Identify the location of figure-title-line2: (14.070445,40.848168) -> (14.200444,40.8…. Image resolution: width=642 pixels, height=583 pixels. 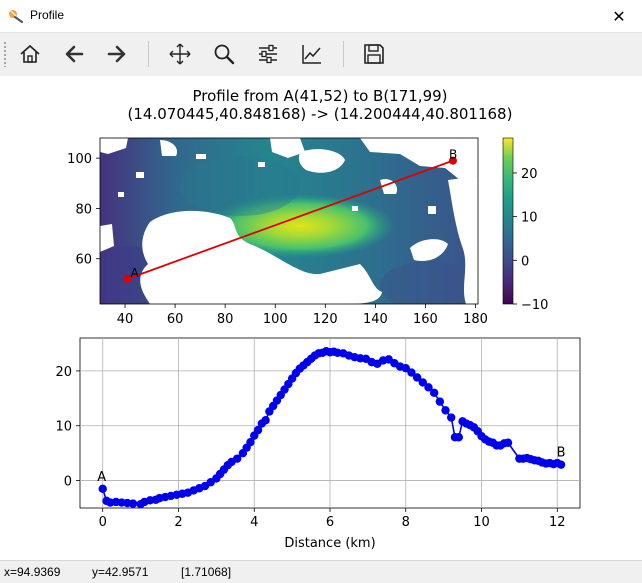
(320, 114).